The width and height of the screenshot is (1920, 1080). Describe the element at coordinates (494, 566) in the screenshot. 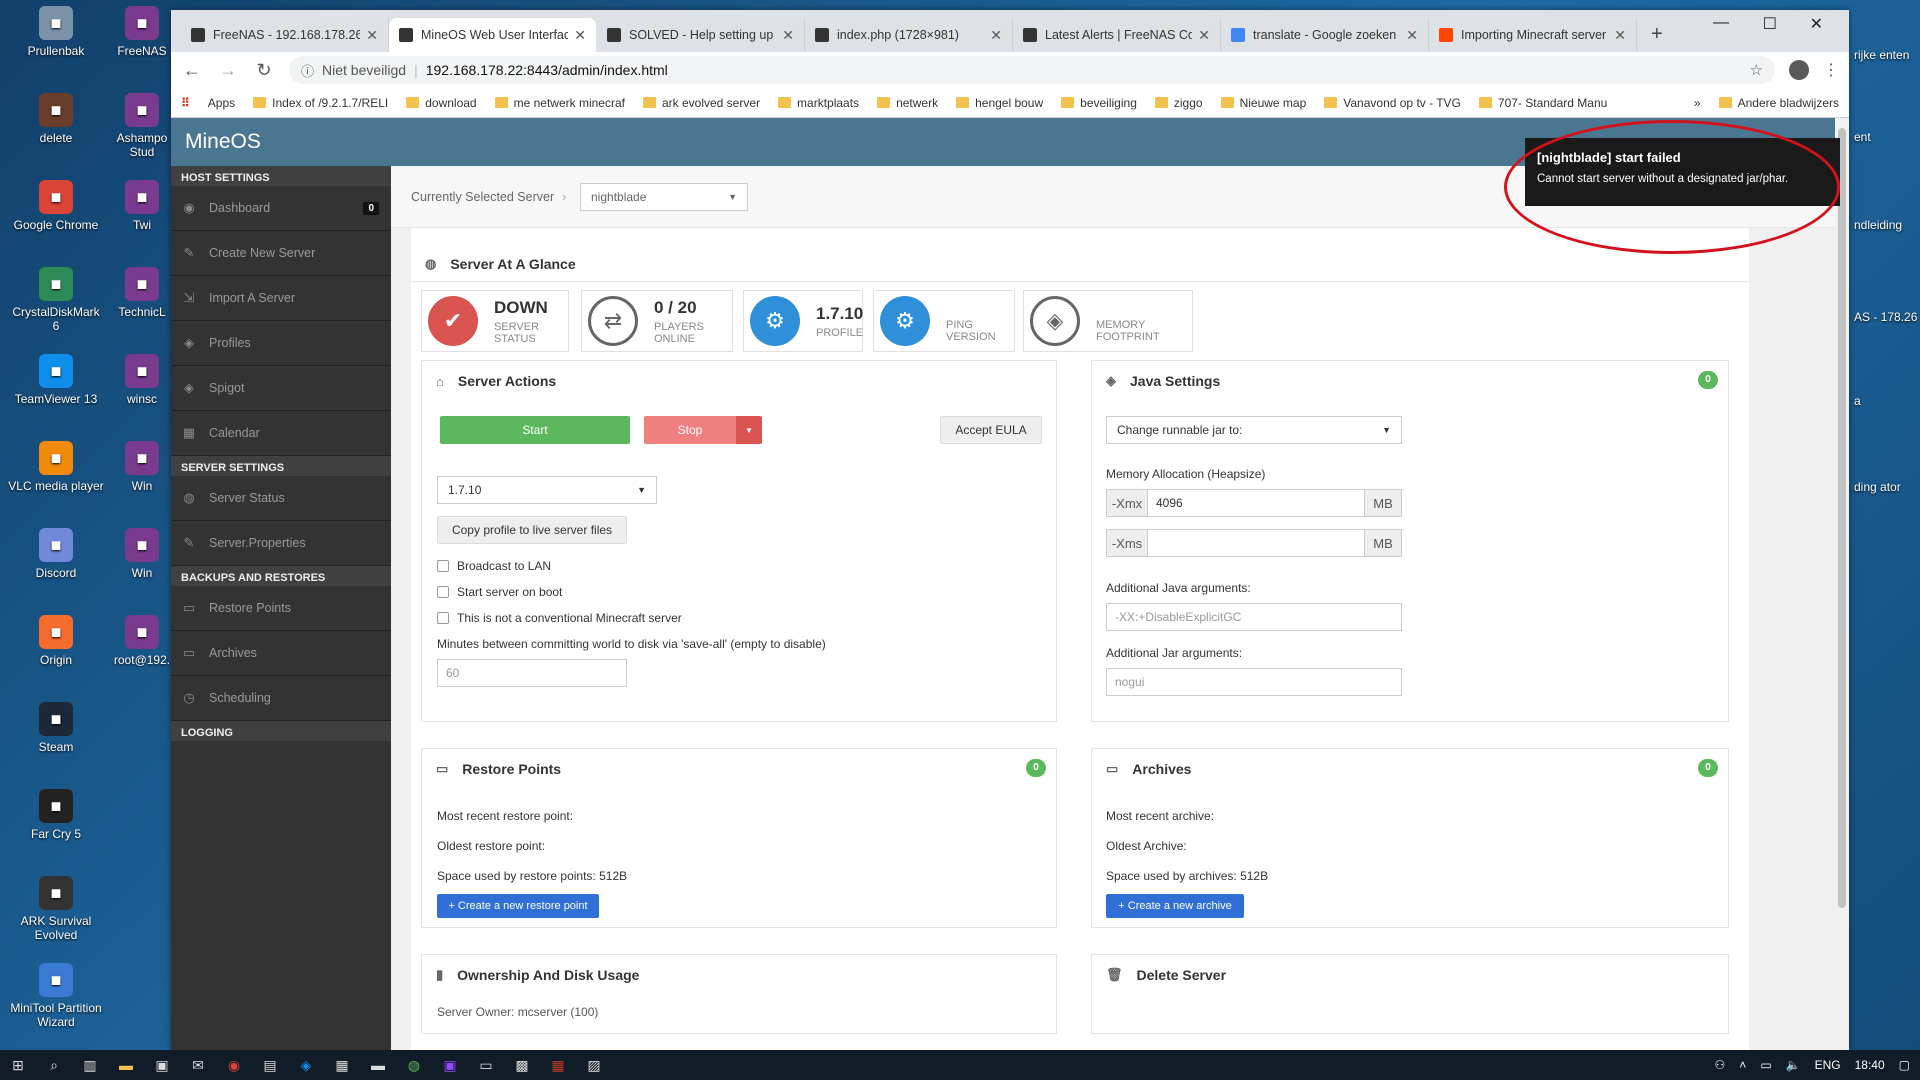

I see `broadcast-lan-checkbox: Broadcast to LAN` at that location.